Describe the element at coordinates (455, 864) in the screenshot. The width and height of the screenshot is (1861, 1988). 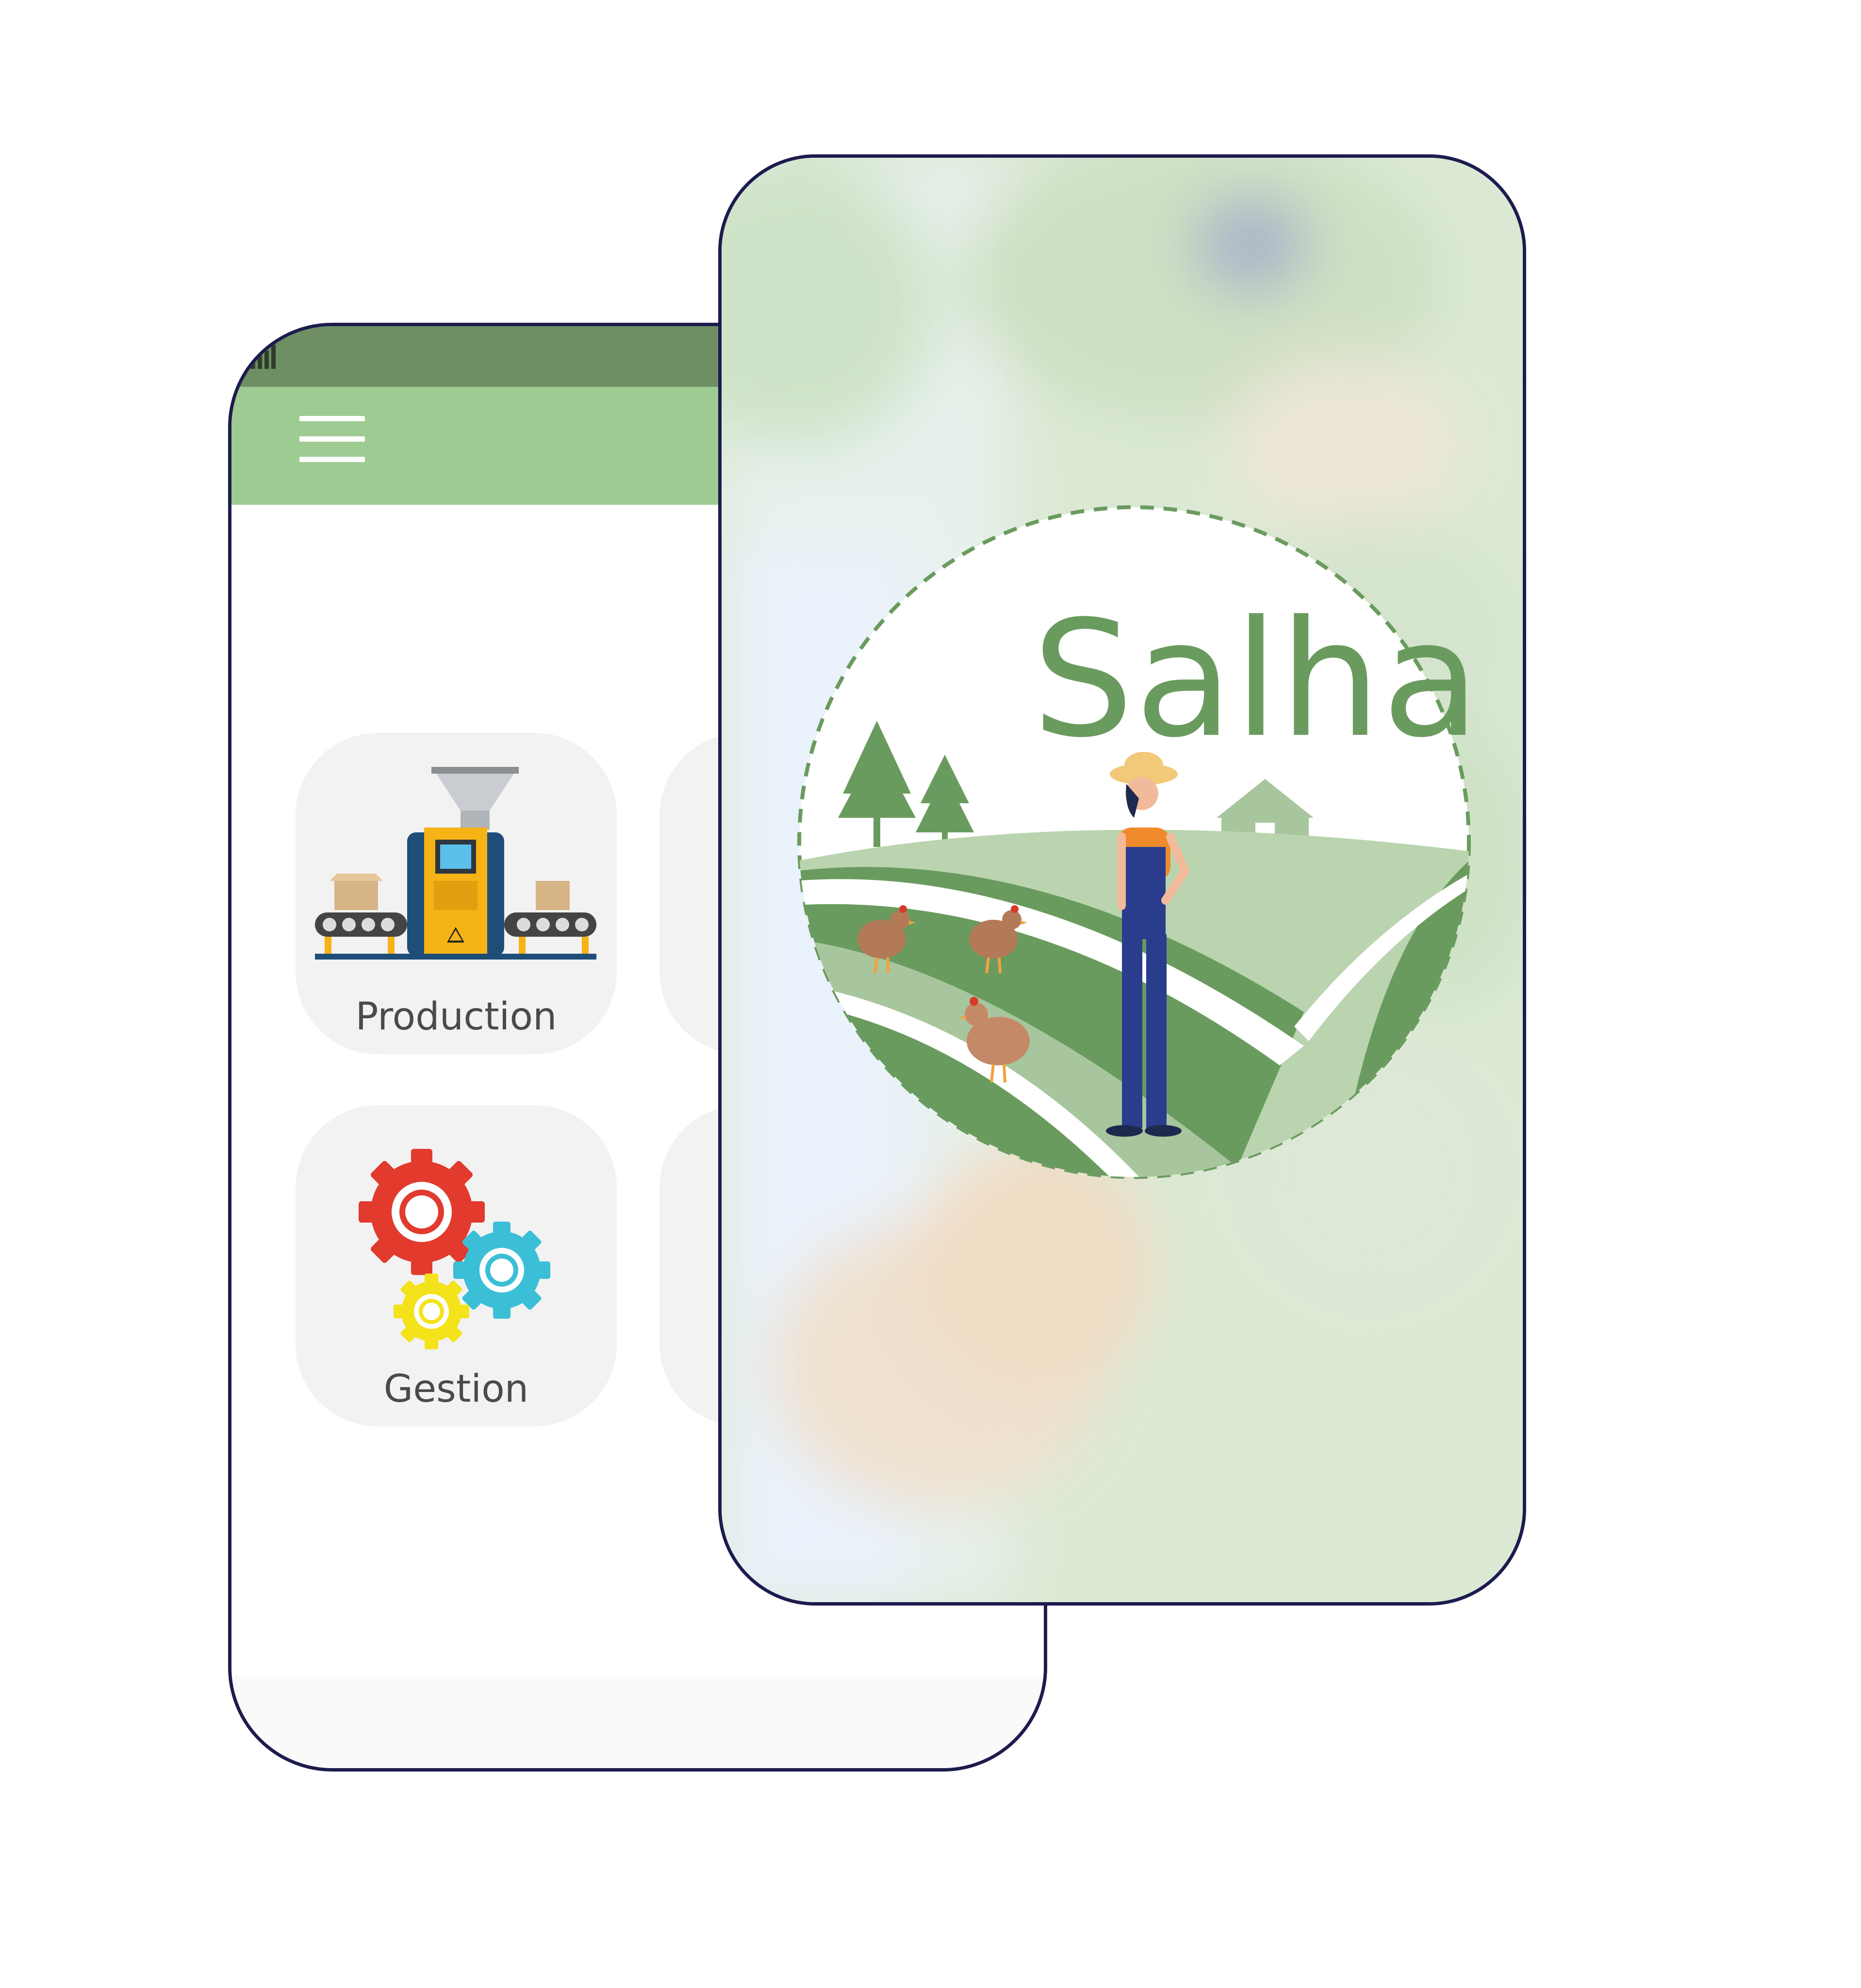
I see `production-line-icon` at that location.